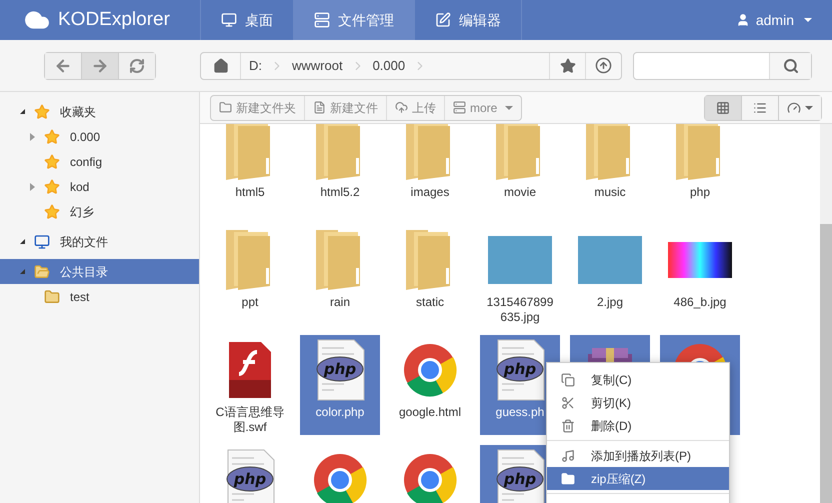 This screenshot has width=832, height=503. Describe the element at coordinates (430, 412) in the screenshot. I see `file-name: google.html` at that location.